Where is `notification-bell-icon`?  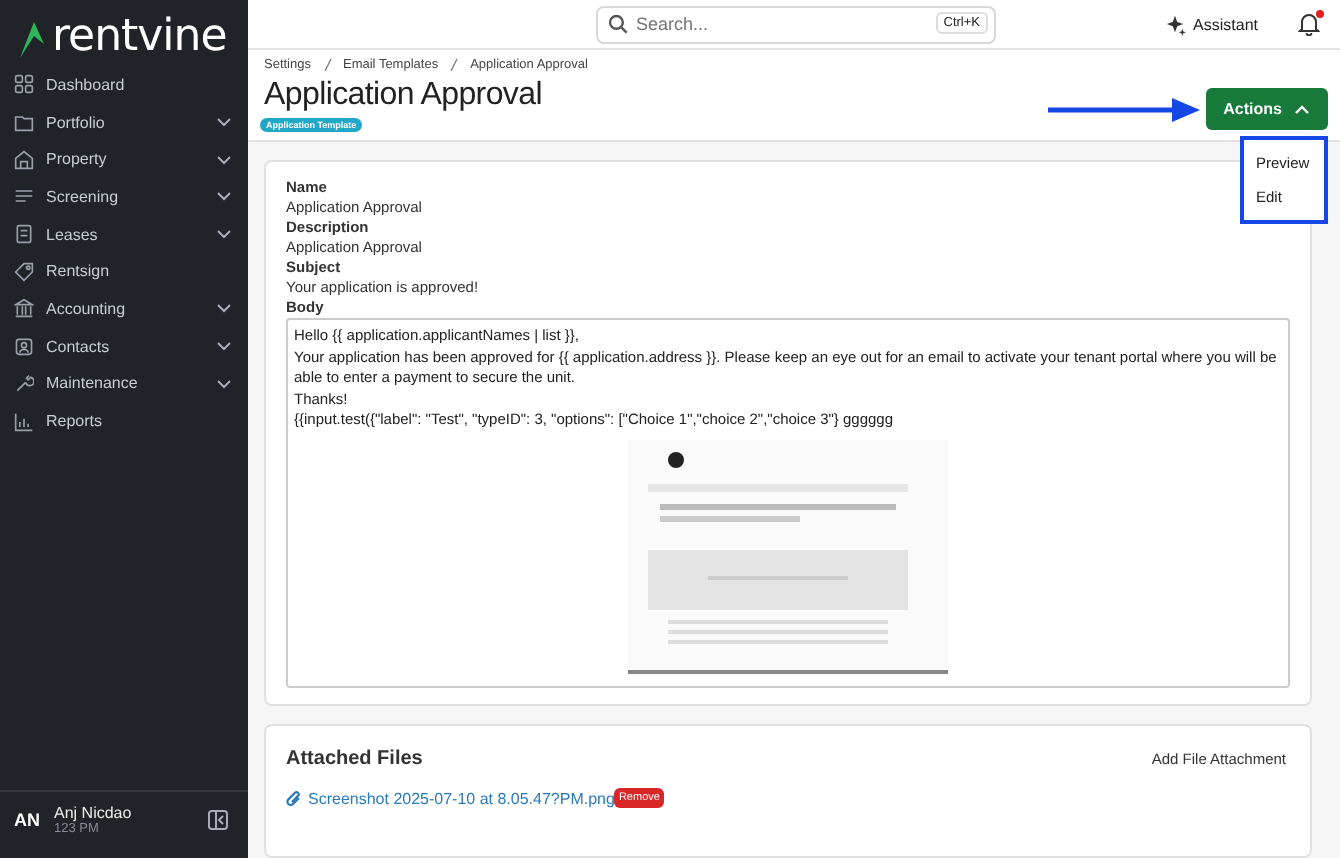 notification-bell-icon is located at coordinates (1309, 24).